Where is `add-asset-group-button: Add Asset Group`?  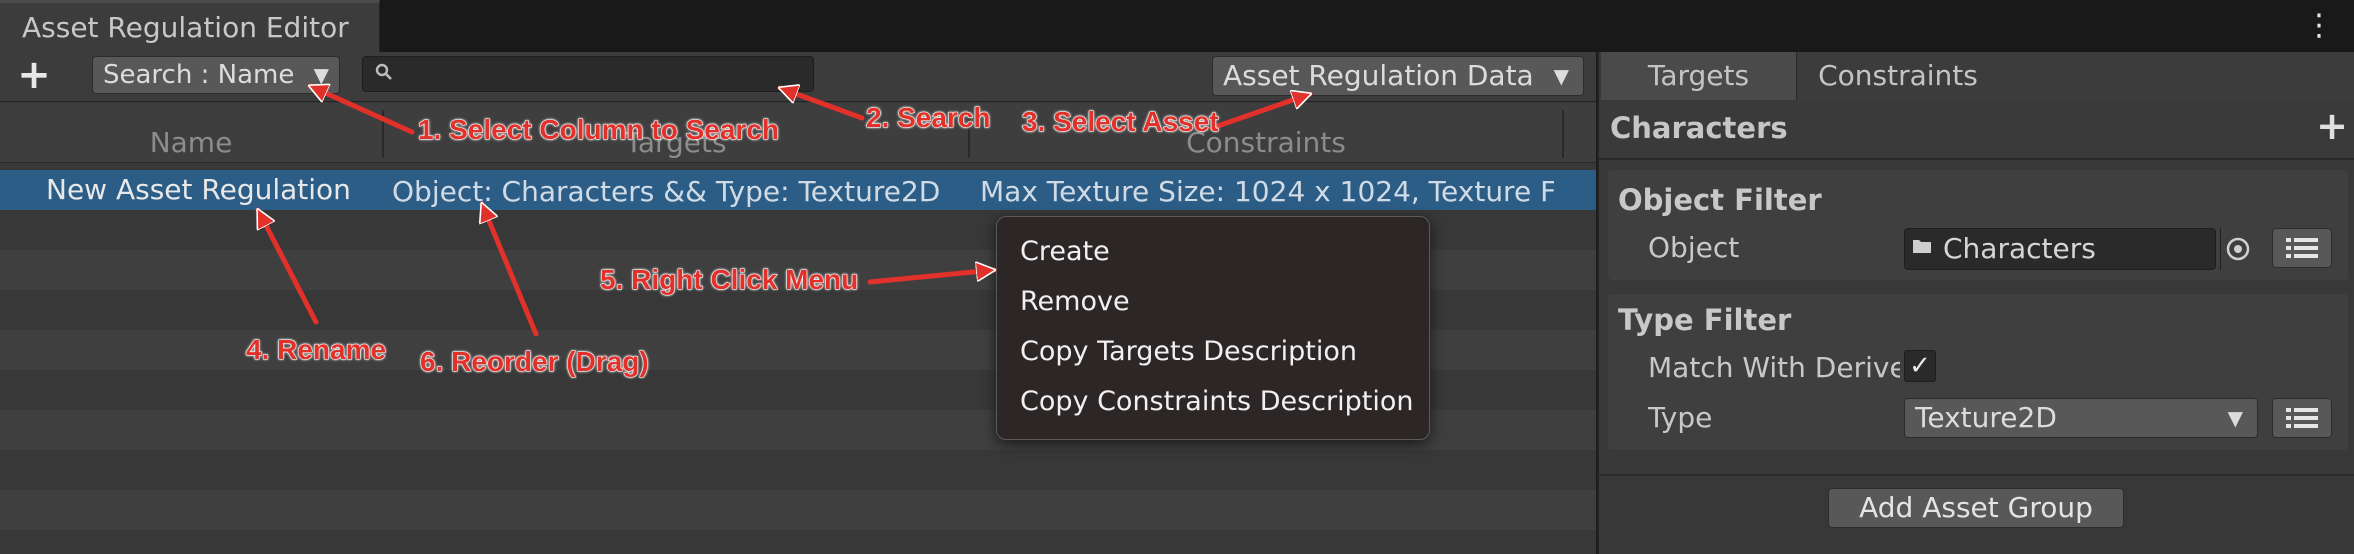 add-asset-group-button: Add Asset Group is located at coordinates (1976, 508).